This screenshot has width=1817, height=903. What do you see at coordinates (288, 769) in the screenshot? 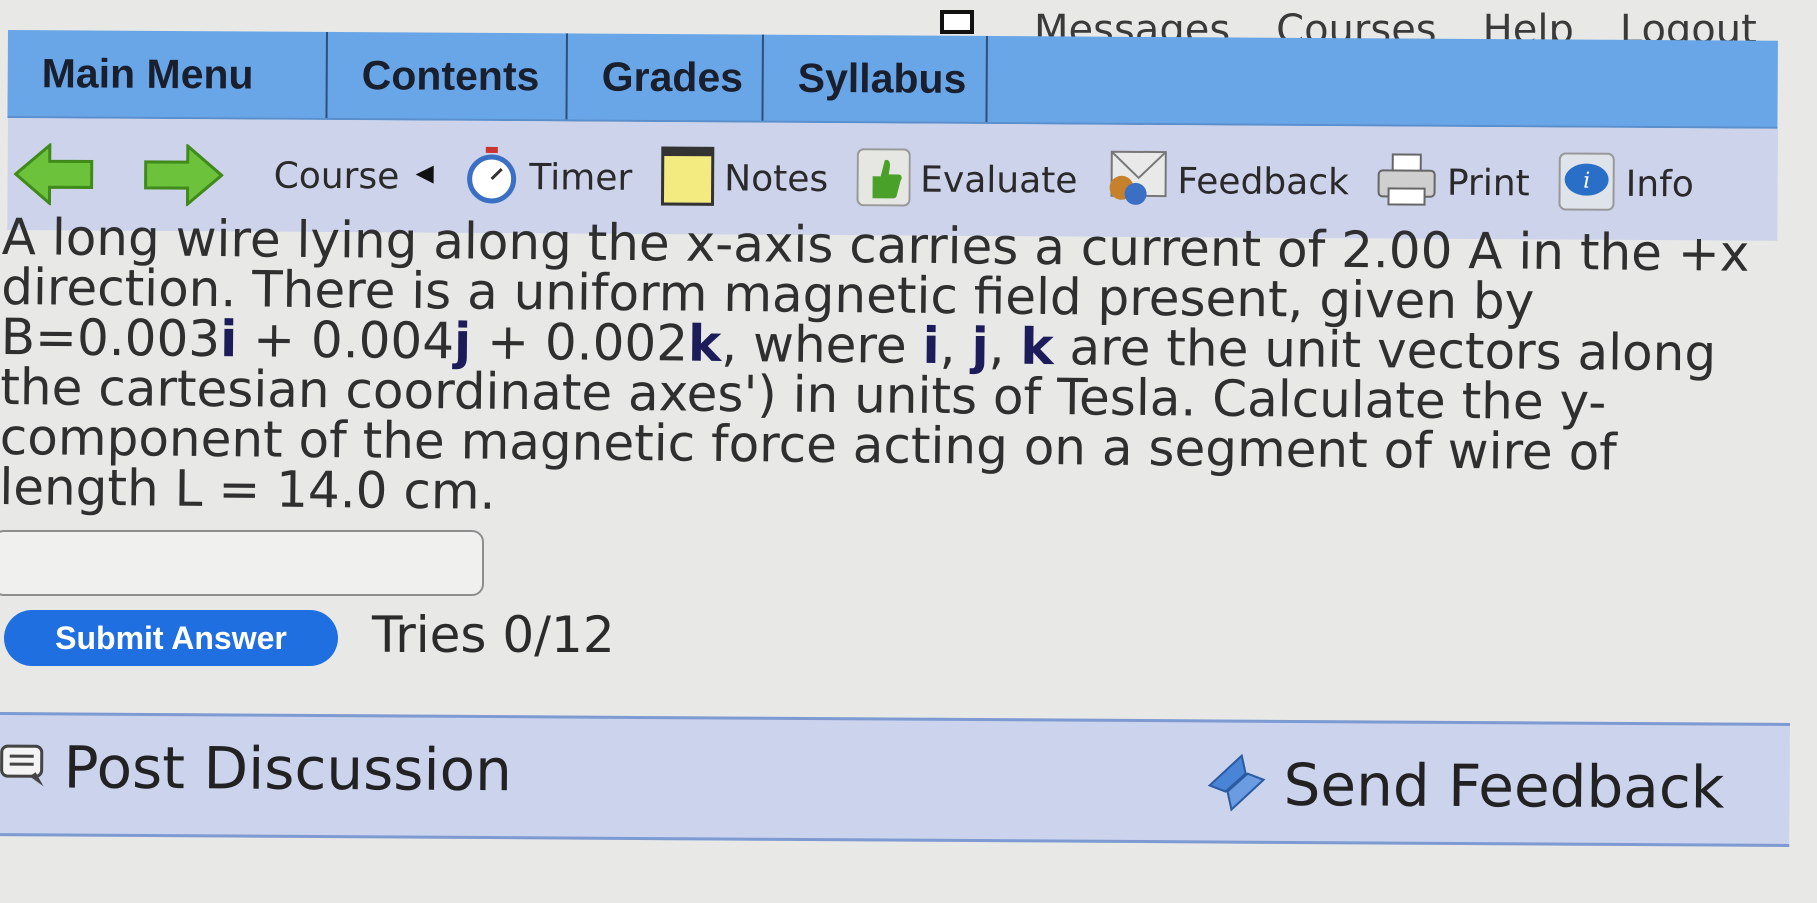
I see `post-discussion-label: Post Discussion` at bounding box center [288, 769].